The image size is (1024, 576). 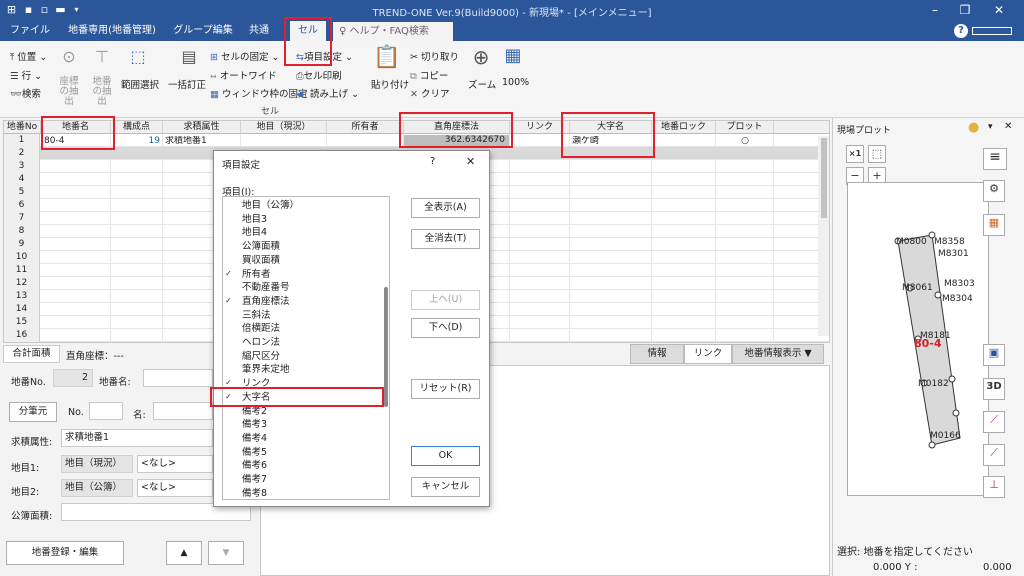 I want to click on list-item: 縮尺区分, so click(x=300, y=356).